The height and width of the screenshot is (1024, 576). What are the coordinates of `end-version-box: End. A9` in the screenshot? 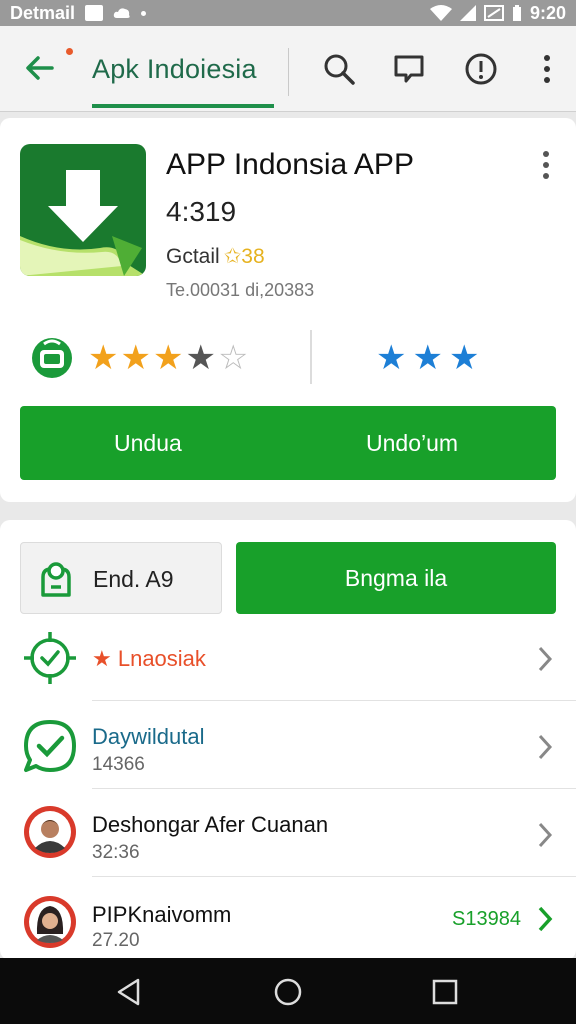 It's located at (121, 578).